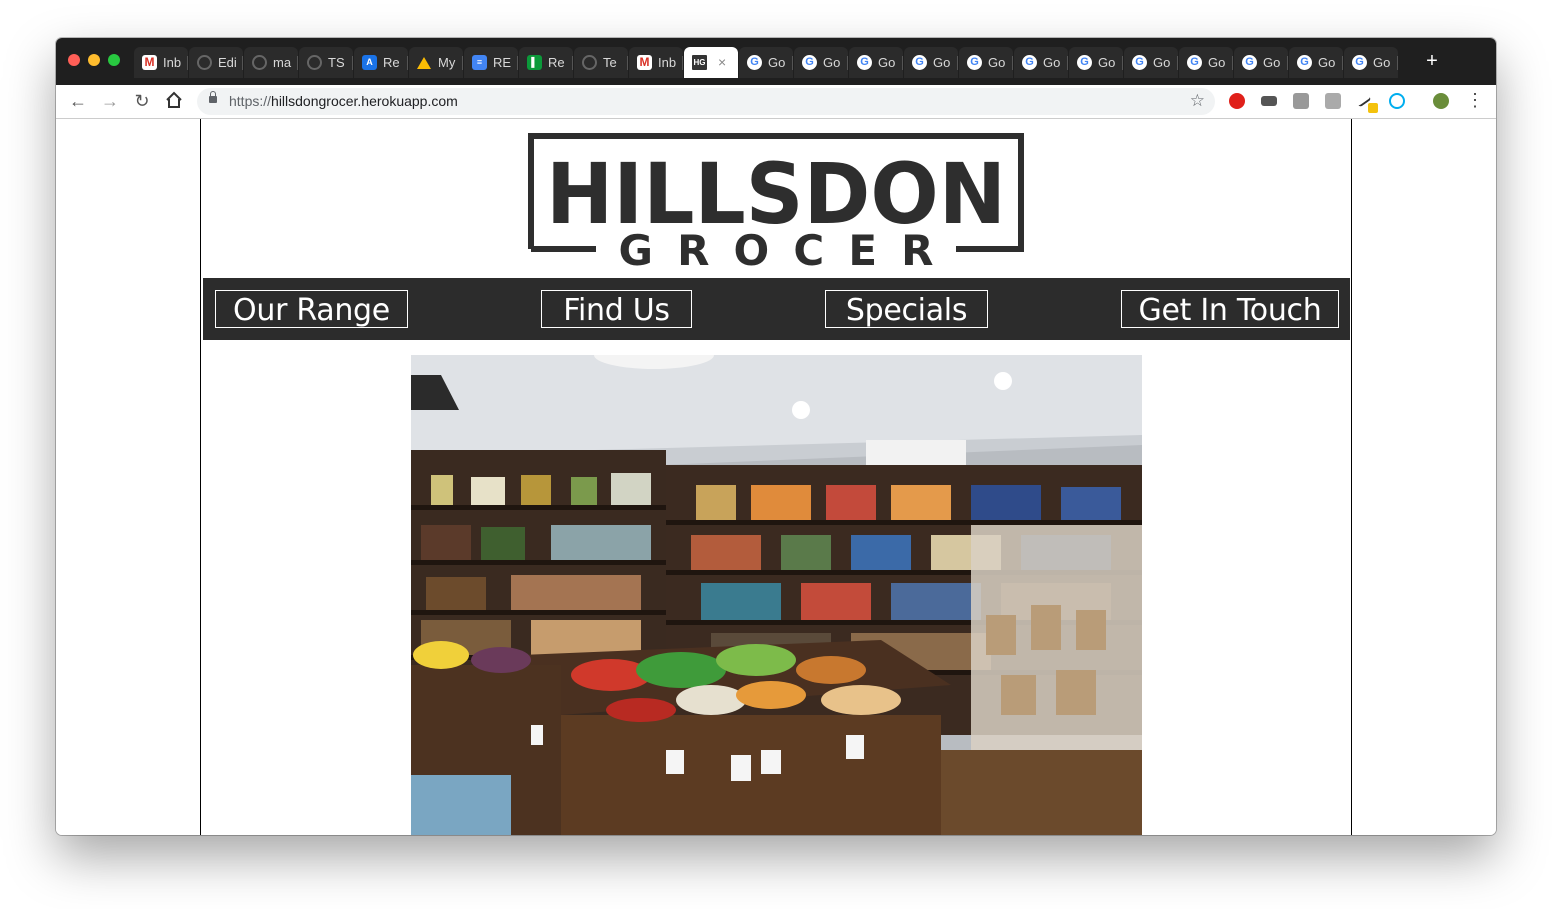  What do you see at coordinates (1197, 101) in the screenshot?
I see `bookmark-star-icon: ☆` at bounding box center [1197, 101].